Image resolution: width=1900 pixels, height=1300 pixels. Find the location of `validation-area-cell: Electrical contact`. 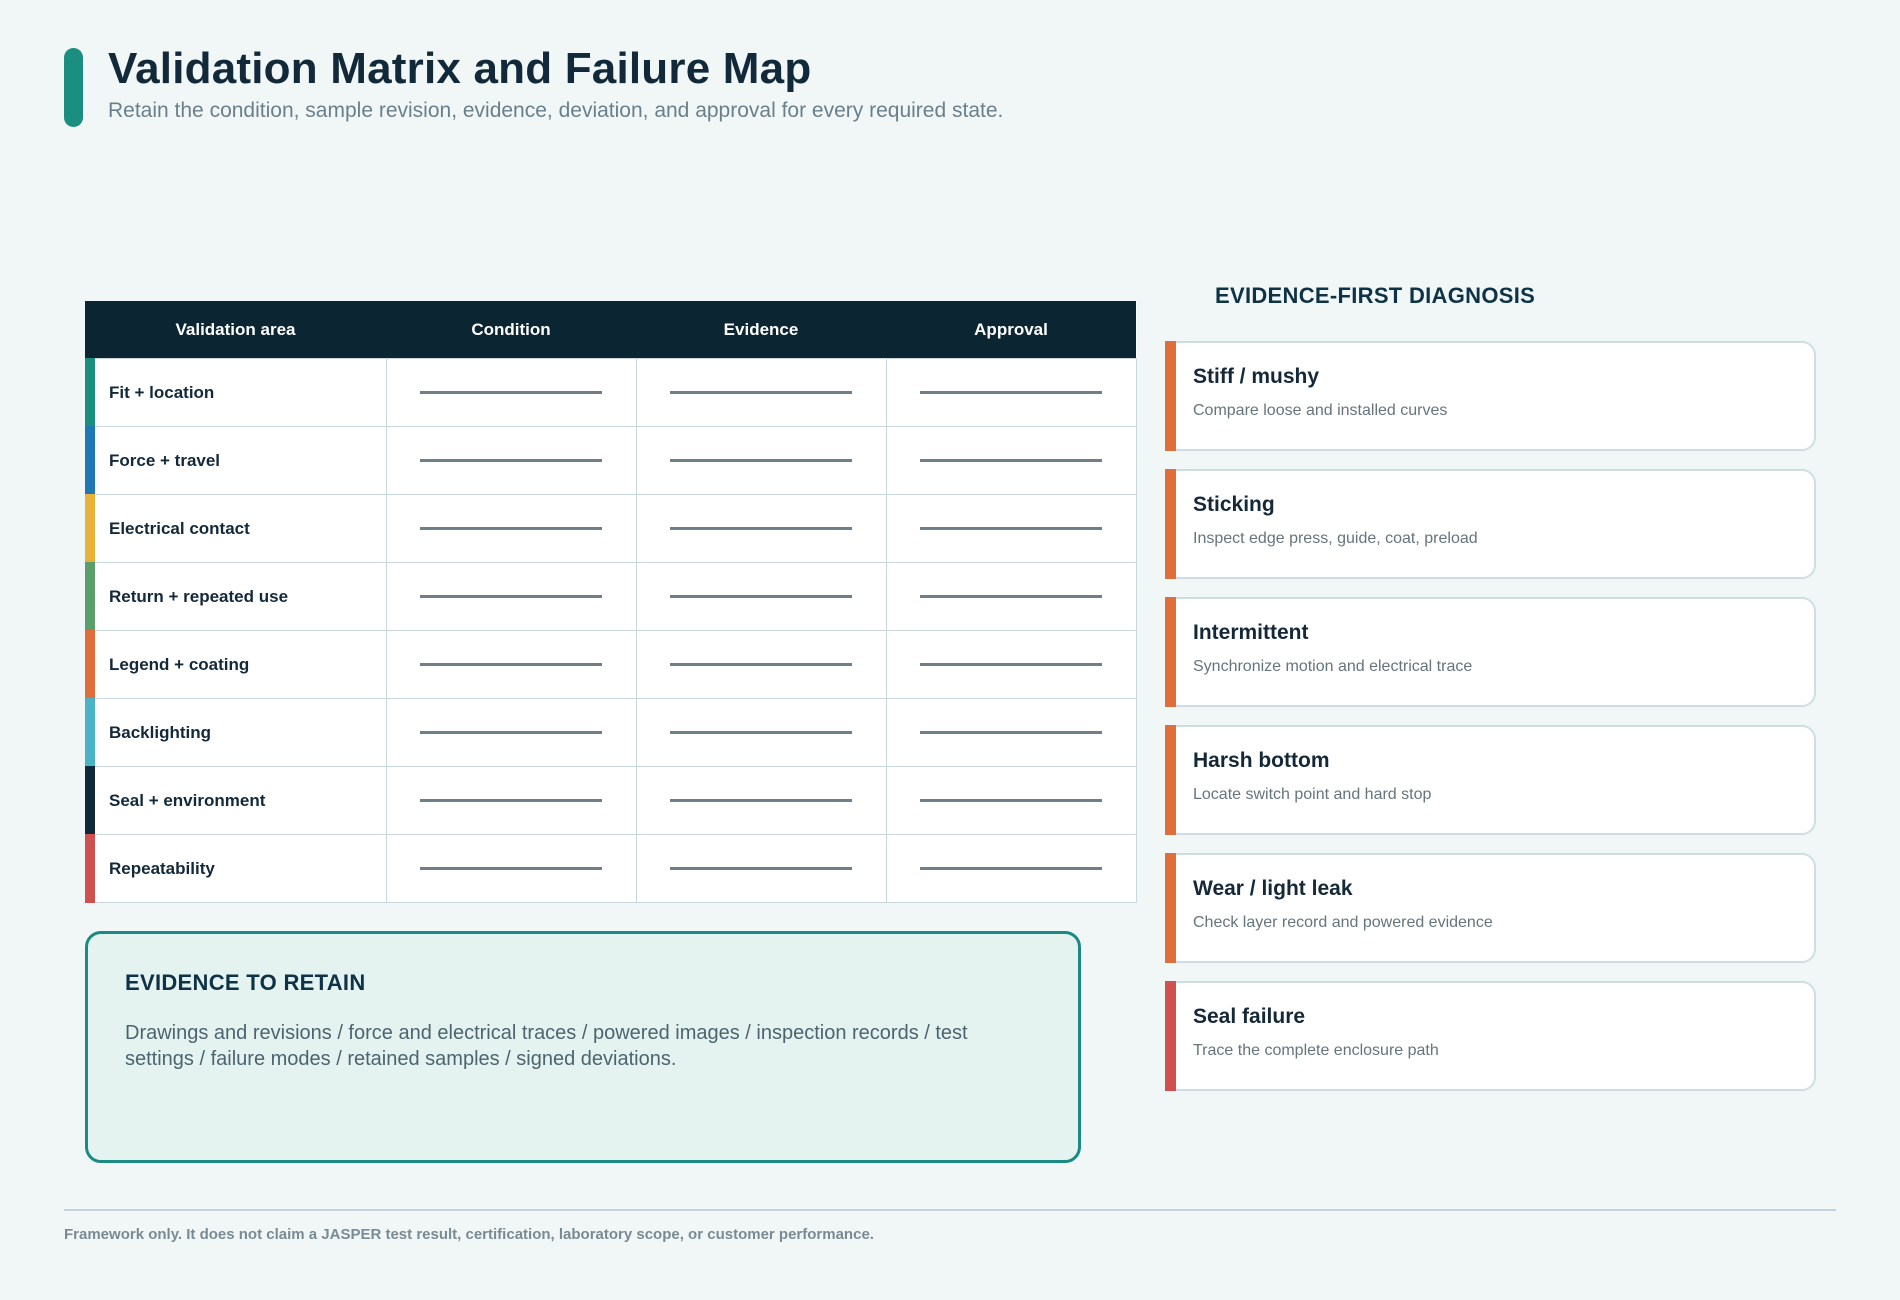

validation-area-cell: Electrical contact is located at coordinates (236, 528).